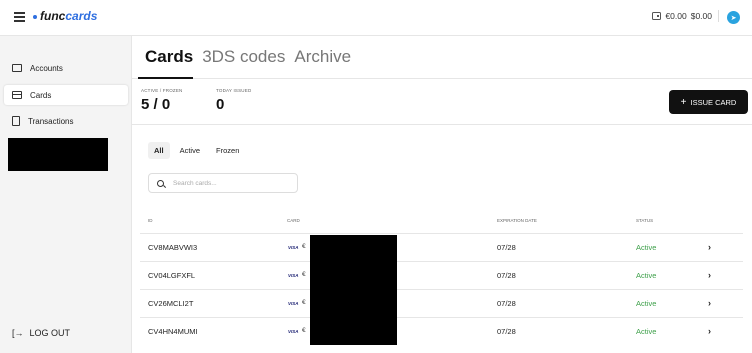 This screenshot has width=752, height=353. What do you see at coordinates (51, 121) in the screenshot?
I see `sidebar-item-label: Transactions` at bounding box center [51, 121].